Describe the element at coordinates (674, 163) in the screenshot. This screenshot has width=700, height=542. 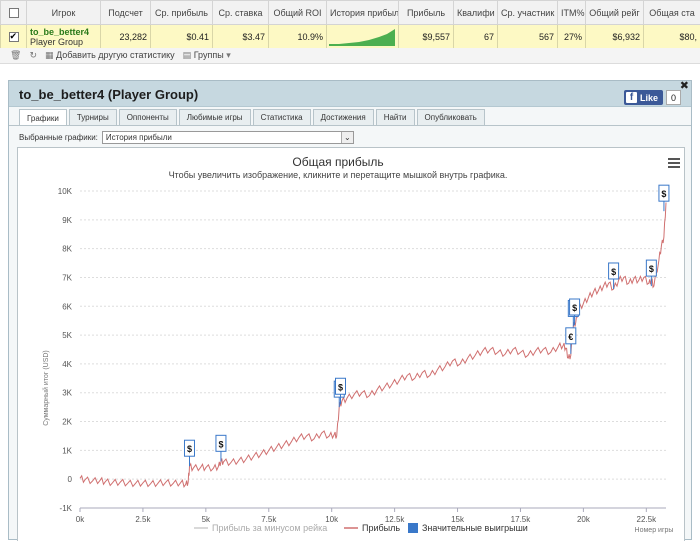
I see `chart-menu-button` at that location.